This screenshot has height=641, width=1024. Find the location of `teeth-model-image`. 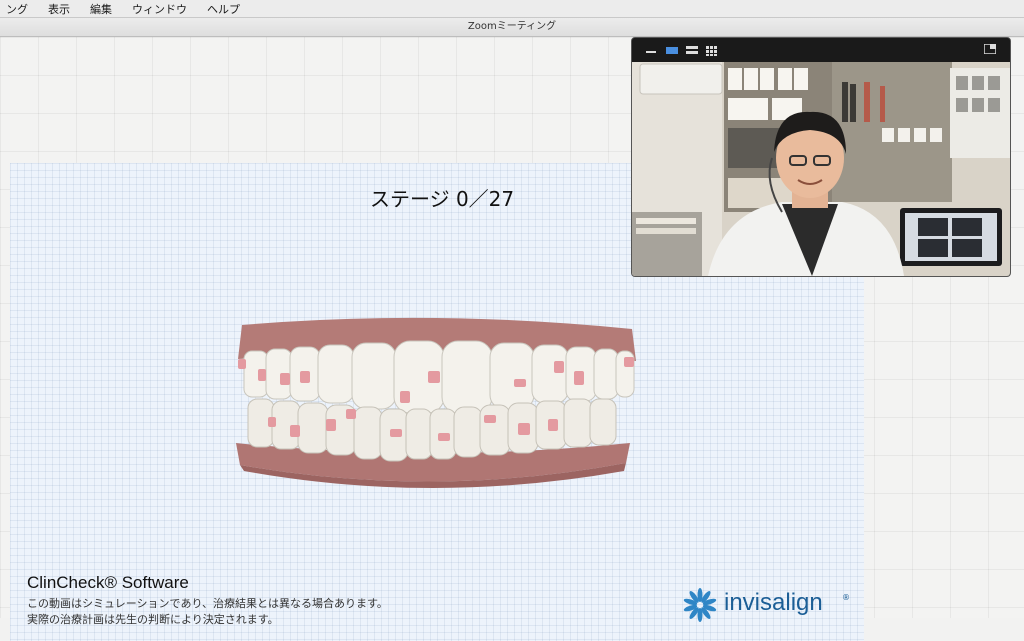

teeth-model-image is located at coordinates (436, 402).